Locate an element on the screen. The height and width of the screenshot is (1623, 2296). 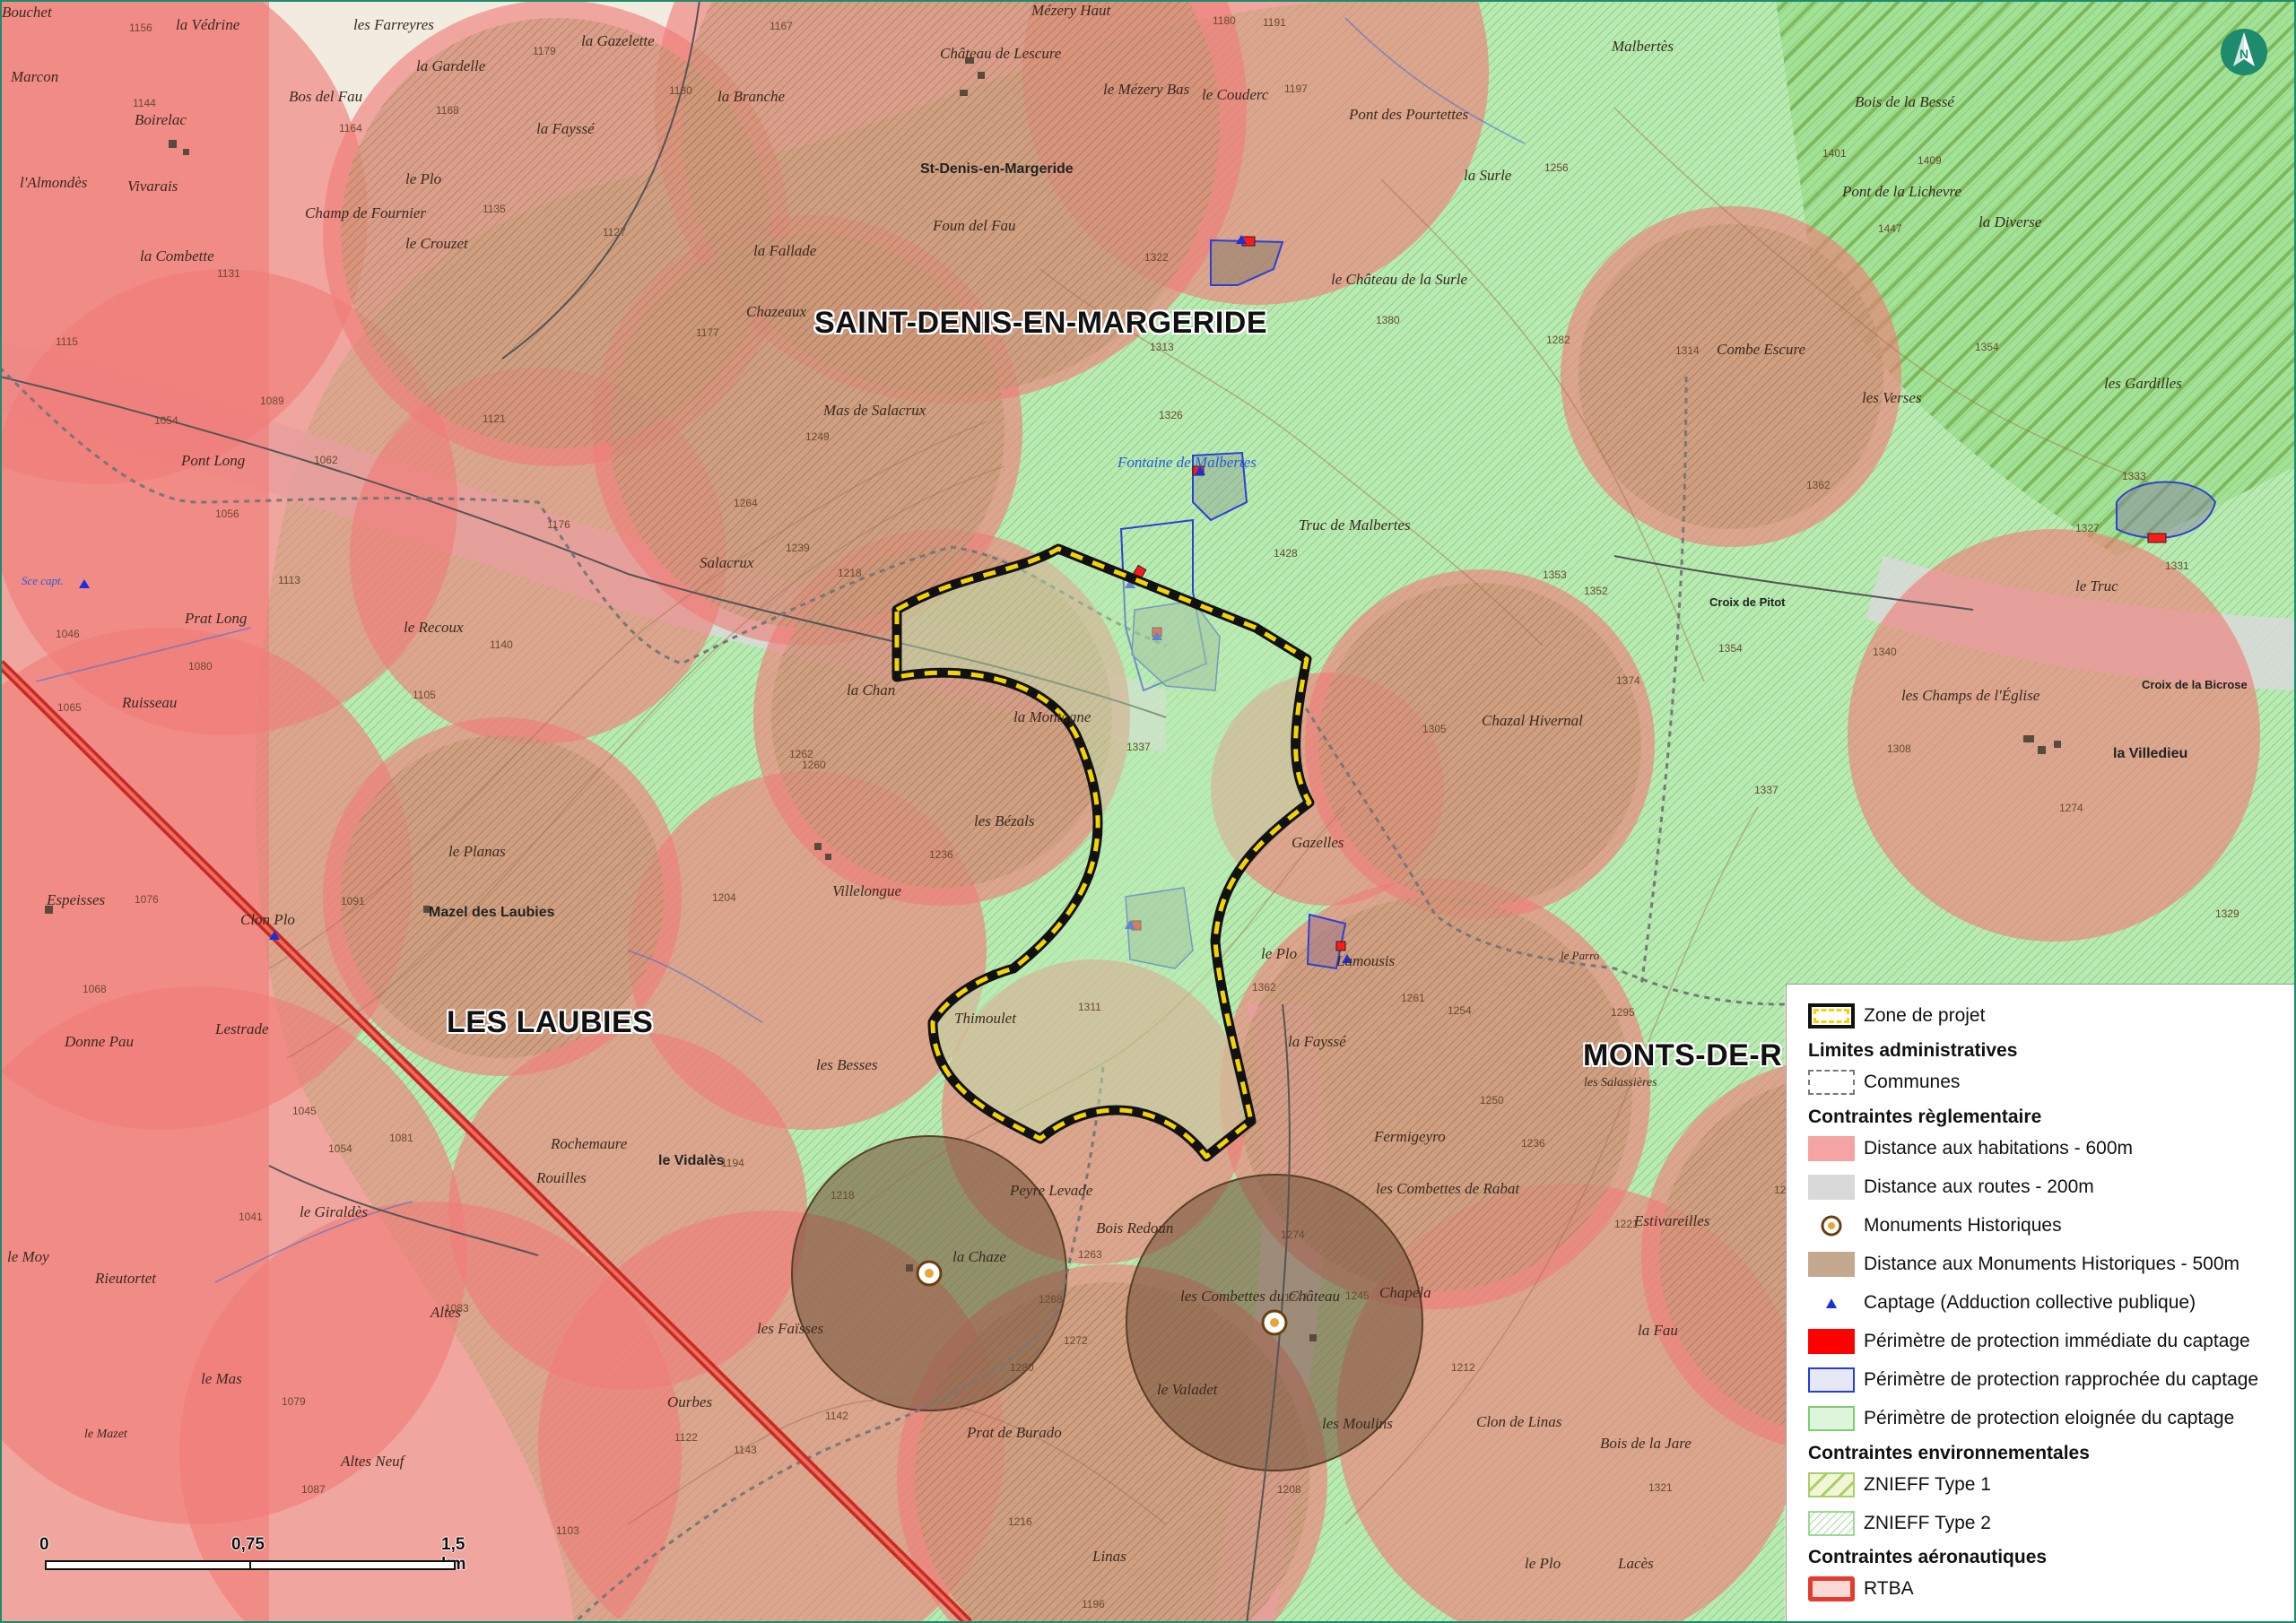
place-label-blue: Fontaine de Malbertes is located at coordinates (1187, 462).